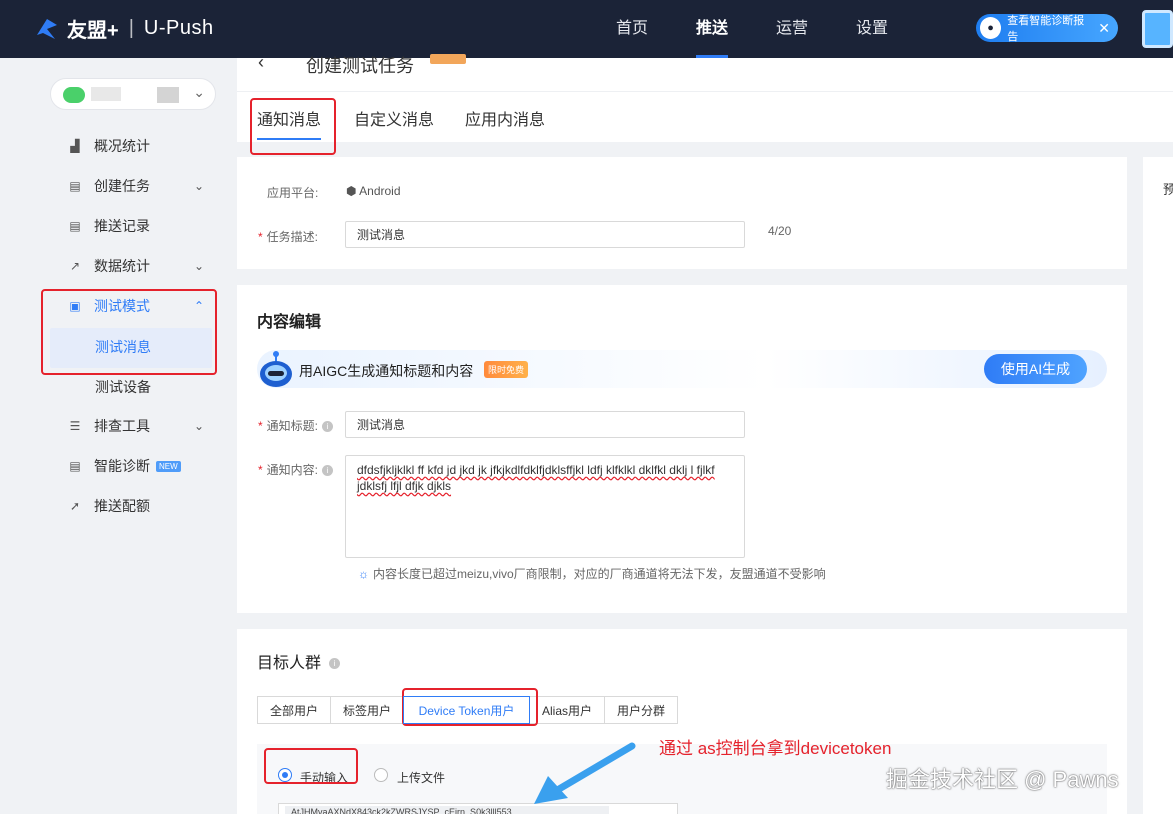 This screenshot has width=1173, height=814. Describe the element at coordinates (682, 213) in the screenshot. I see `basic-info-card` at that location.